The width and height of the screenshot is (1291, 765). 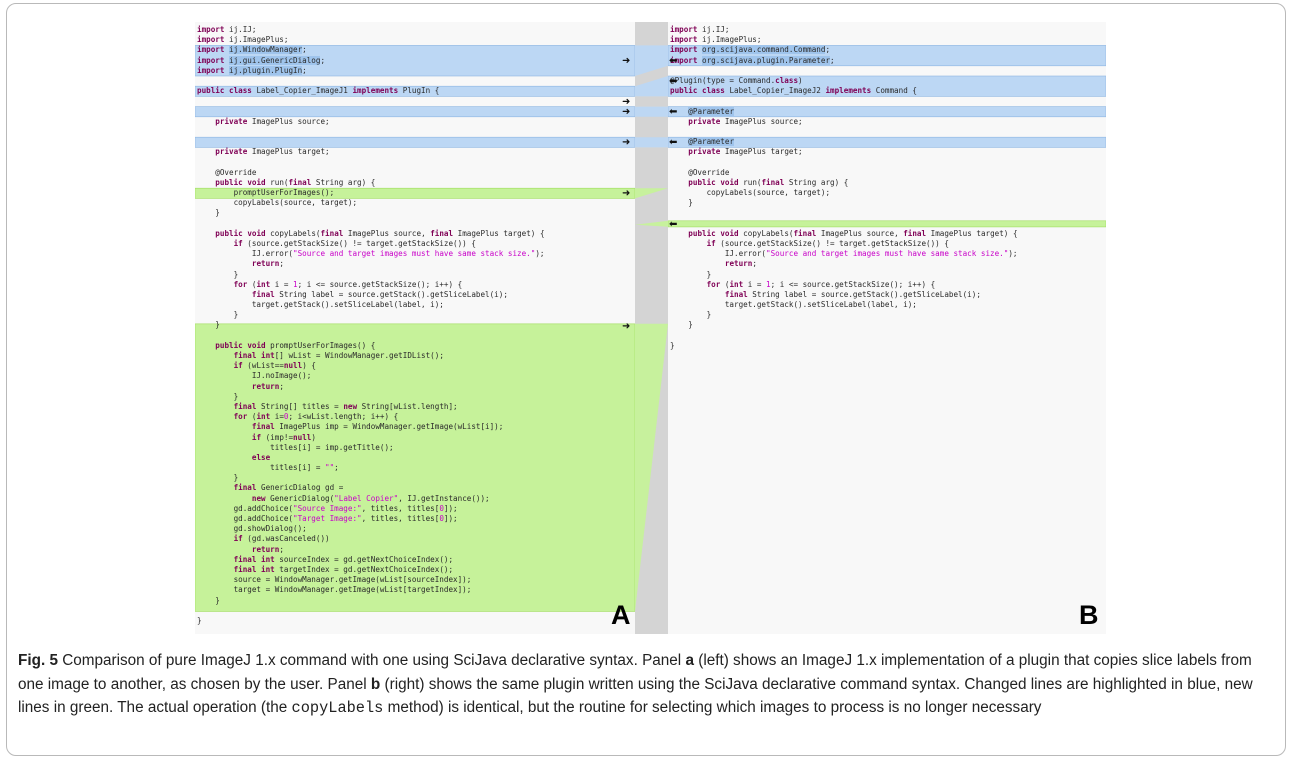 What do you see at coordinates (745, 152) in the screenshot?
I see `b-code-line: private ImagePlus target;` at bounding box center [745, 152].